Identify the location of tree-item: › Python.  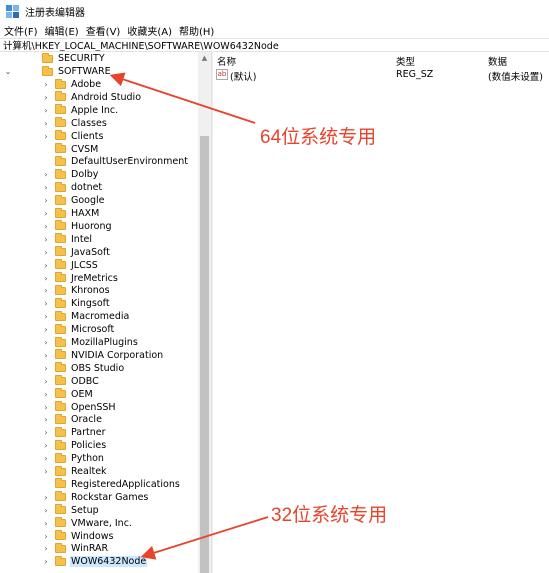
(52, 458).